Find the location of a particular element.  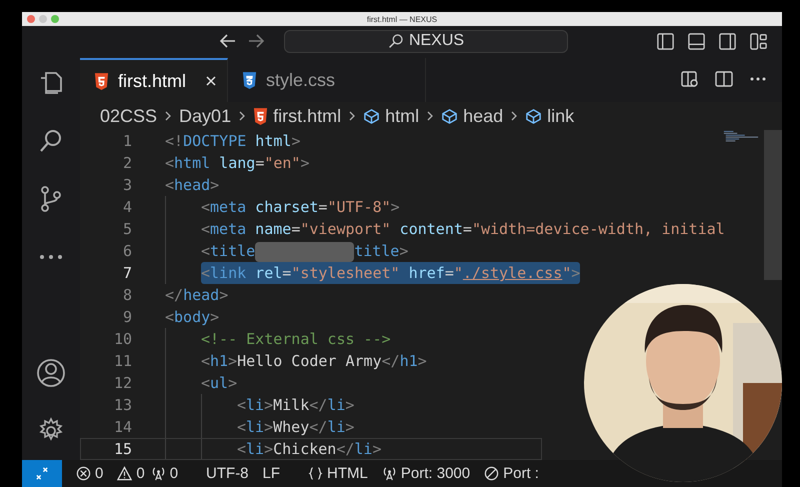

line-number: 15 is located at coordinates (122, 449).